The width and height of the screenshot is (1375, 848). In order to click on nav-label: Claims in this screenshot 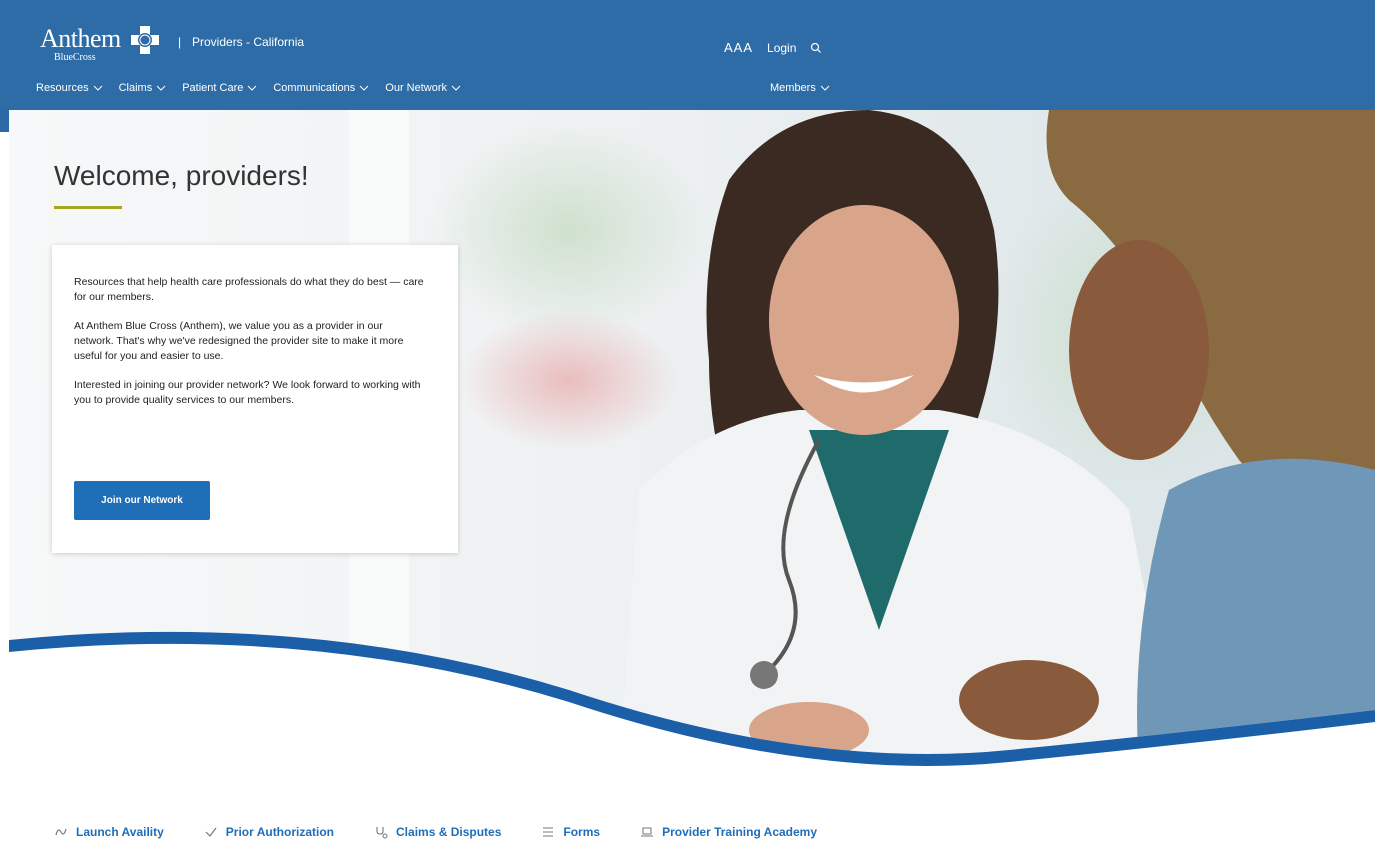, I will do `click(135, 88)`.